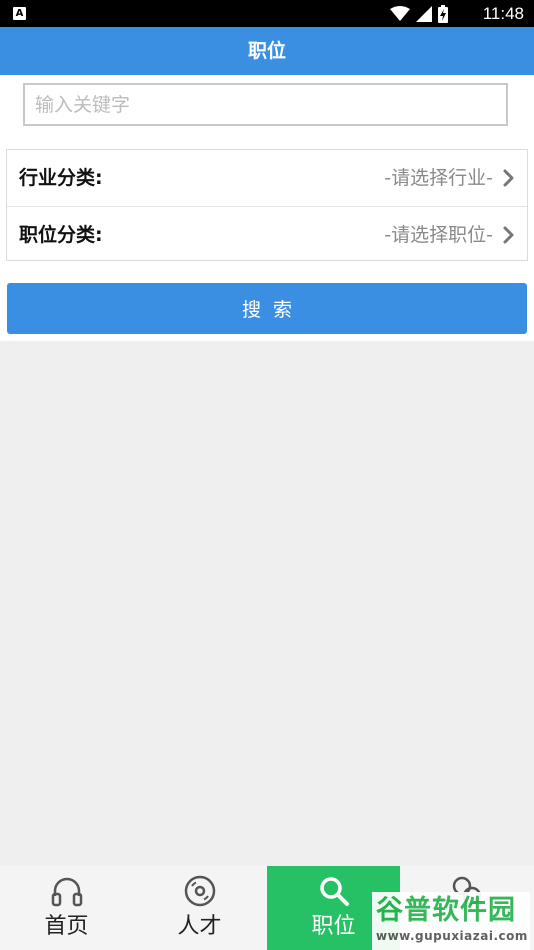  What do you see at coordinates (66, 908) in the screenshot?
I see `tab-home: 首页` at bounding box center [66, 908].